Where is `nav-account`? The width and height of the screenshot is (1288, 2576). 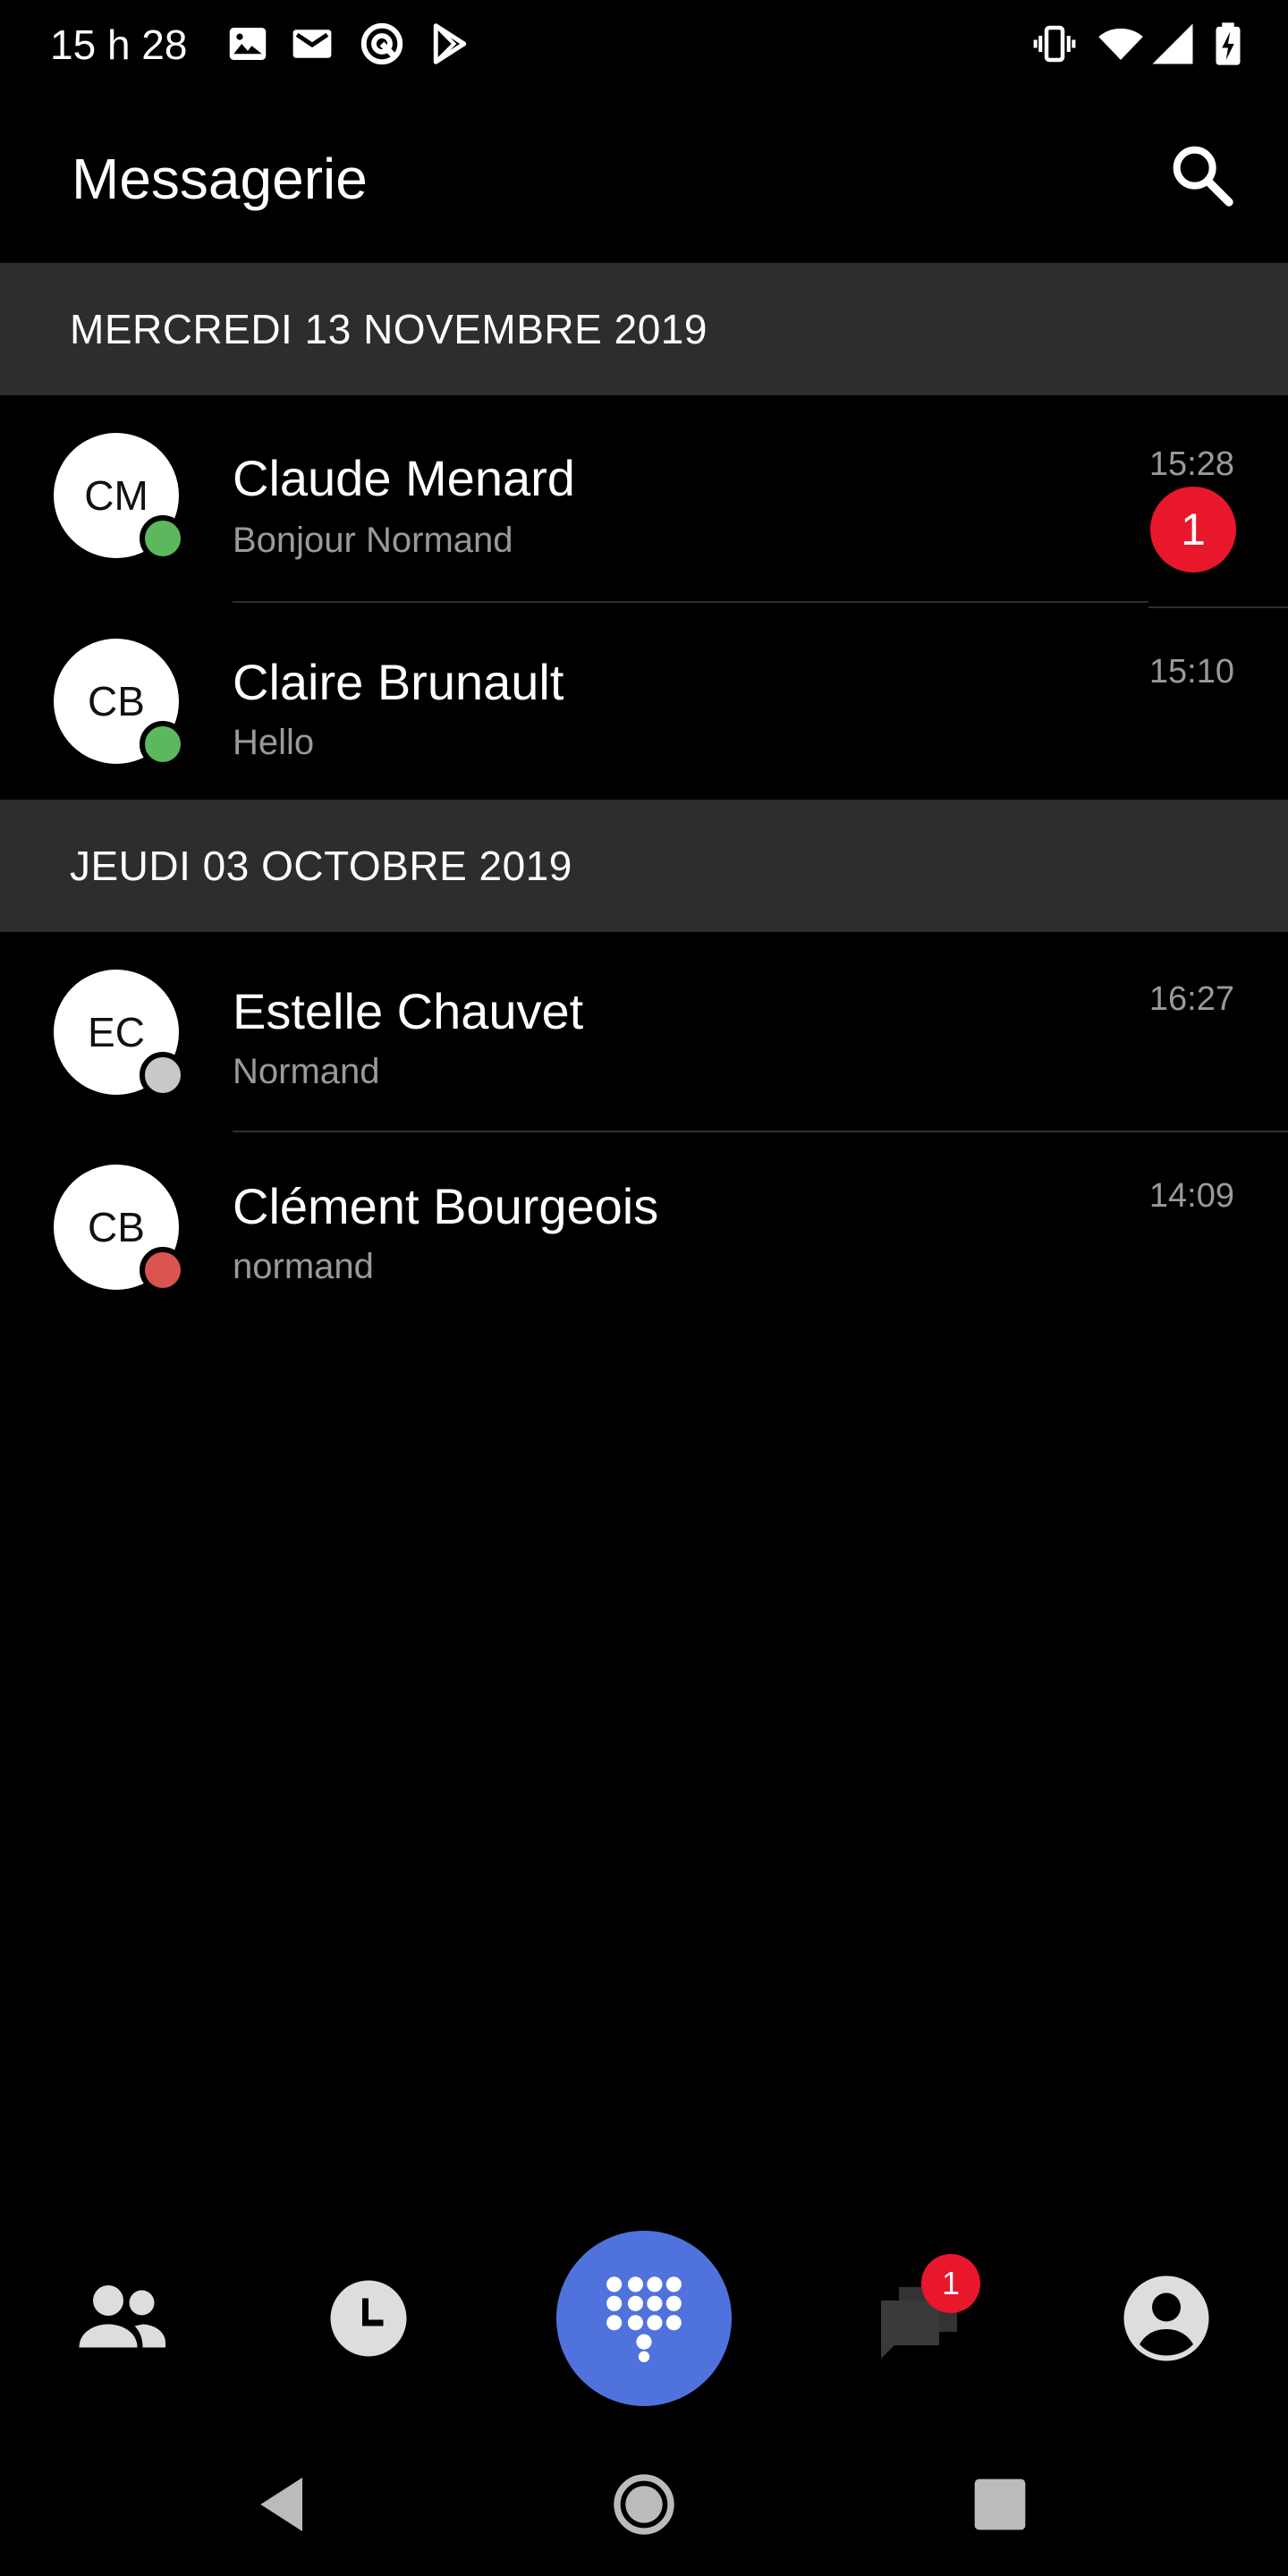
nav-account is located at coordinates (1166, 2318).